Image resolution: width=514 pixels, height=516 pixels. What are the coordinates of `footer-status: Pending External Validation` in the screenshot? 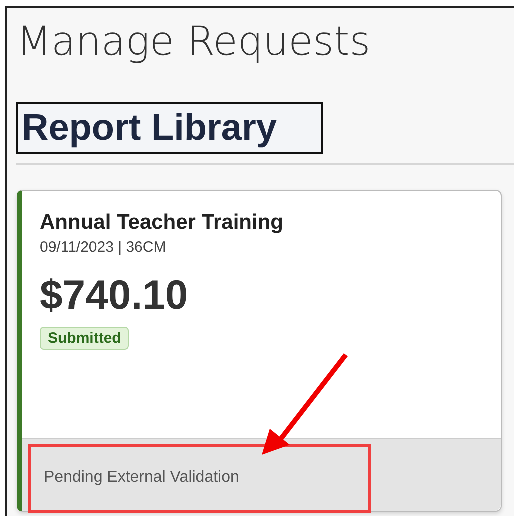 It's located at (142, 477).